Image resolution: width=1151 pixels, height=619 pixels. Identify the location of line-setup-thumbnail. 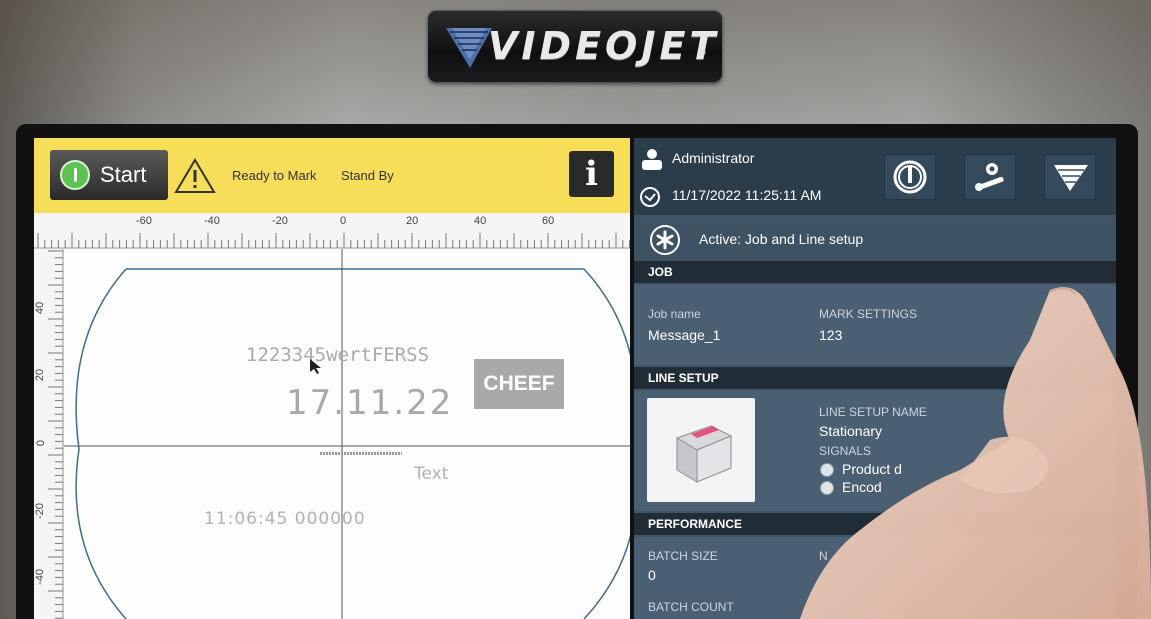
(701, 450).